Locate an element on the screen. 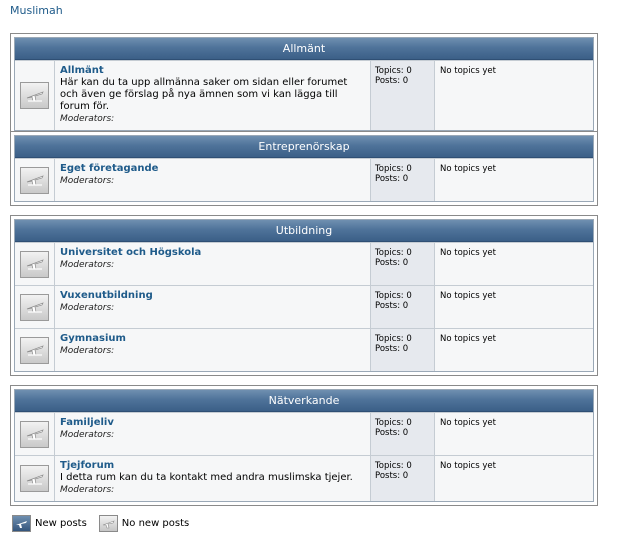 This screenshot has height=544, width=618. forum-info-cell: Gymnasium Moderators: is located at coordinates (213, 350).